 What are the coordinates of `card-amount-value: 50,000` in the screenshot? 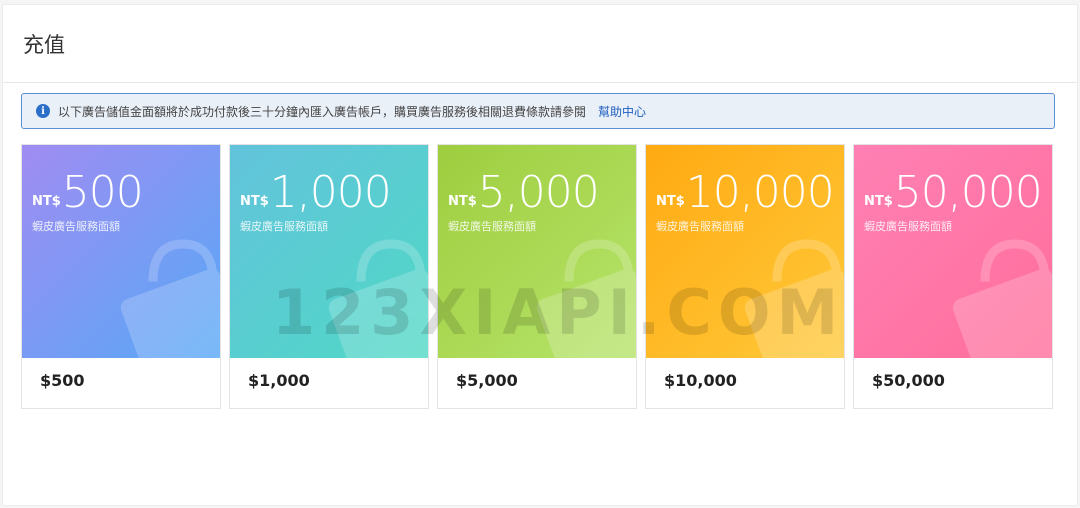 It's located at (968, 192).